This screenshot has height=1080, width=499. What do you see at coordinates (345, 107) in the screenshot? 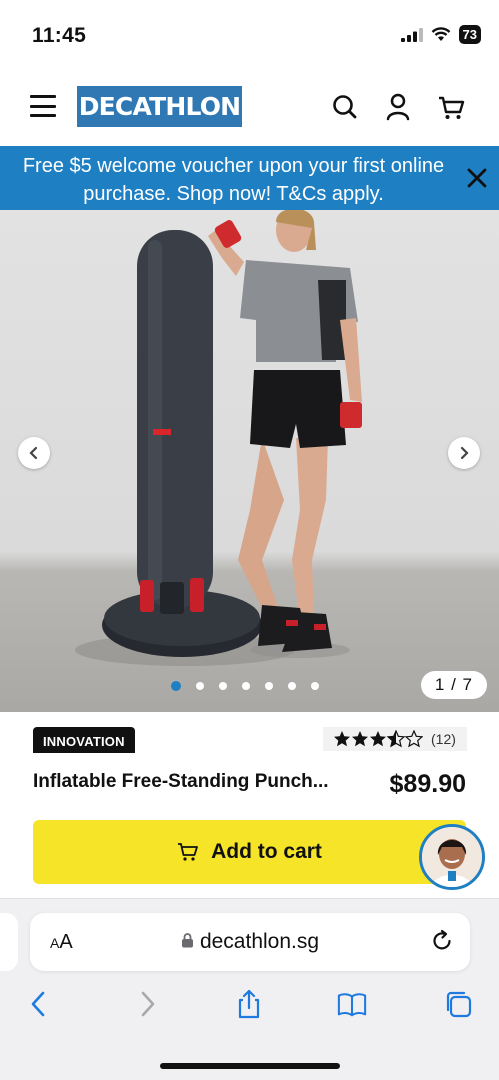
I see `search-icon` at bounding box center [345, 107].